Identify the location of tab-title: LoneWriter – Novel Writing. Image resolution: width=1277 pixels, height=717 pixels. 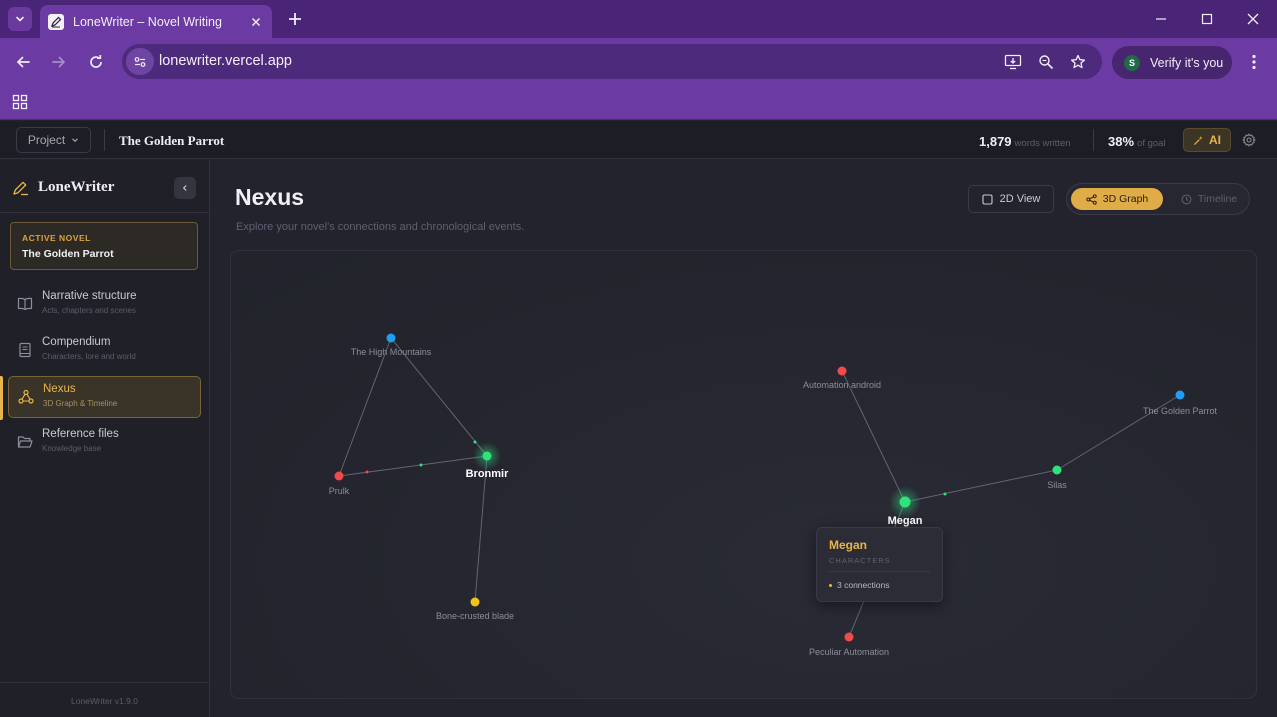
(147, 21).